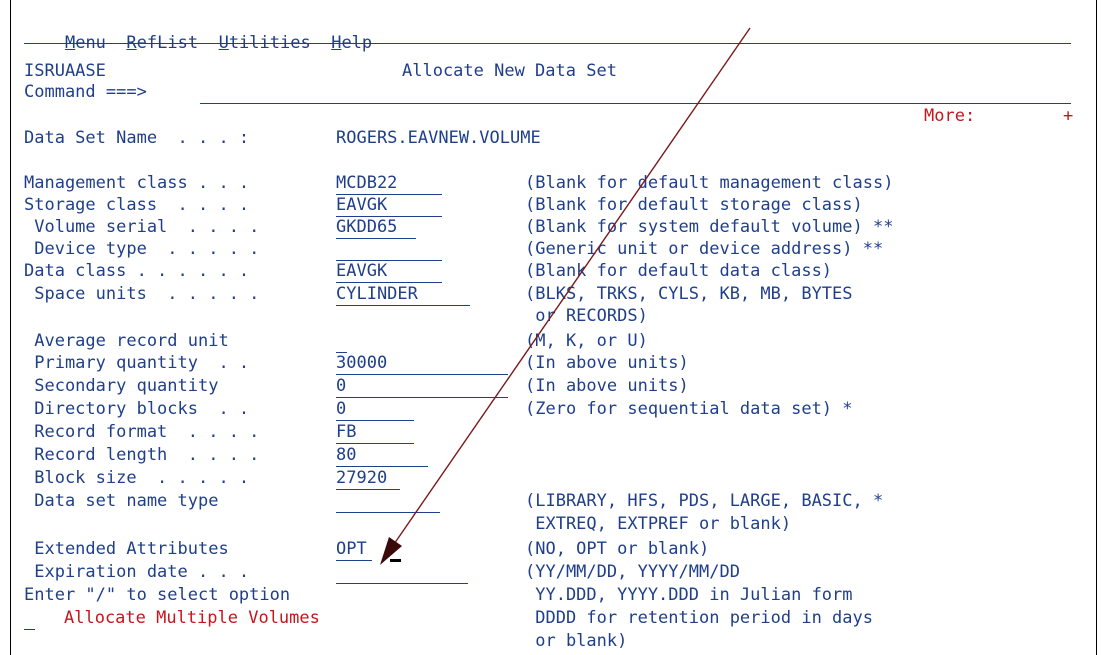 This screenshot has width=1103, height=655. I want to click on expiration-date-field, so click(402, 572).